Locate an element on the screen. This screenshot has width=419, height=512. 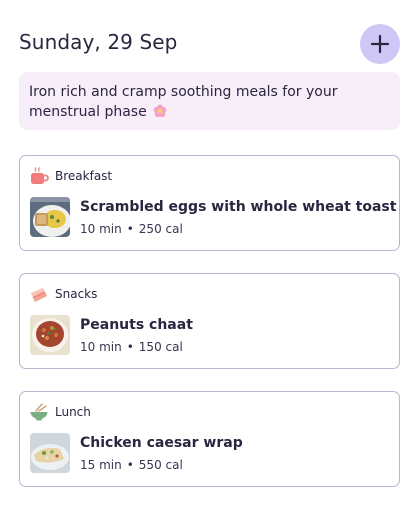
meal-type-label: Lunch is located at coordinates (73, 412).